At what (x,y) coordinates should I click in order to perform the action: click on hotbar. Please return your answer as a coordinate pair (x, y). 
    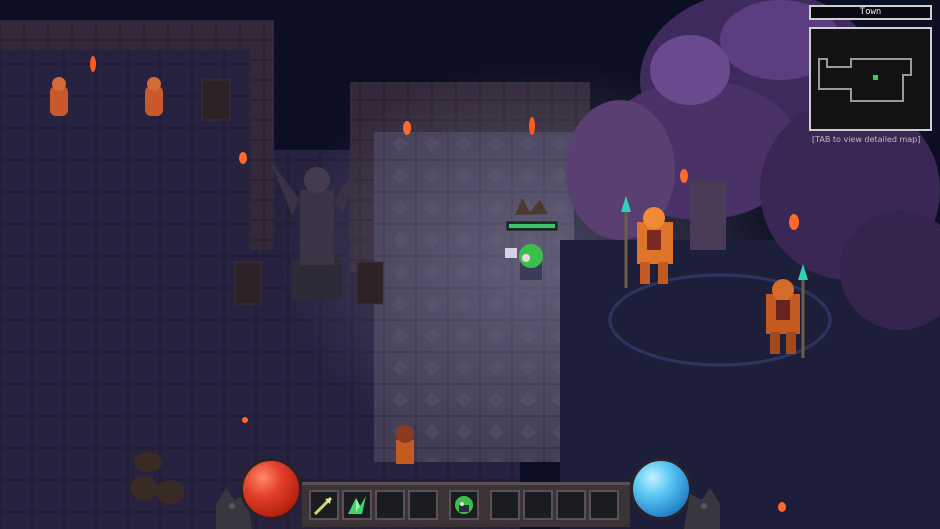
    Looking at the image, I should click on (466, 504).